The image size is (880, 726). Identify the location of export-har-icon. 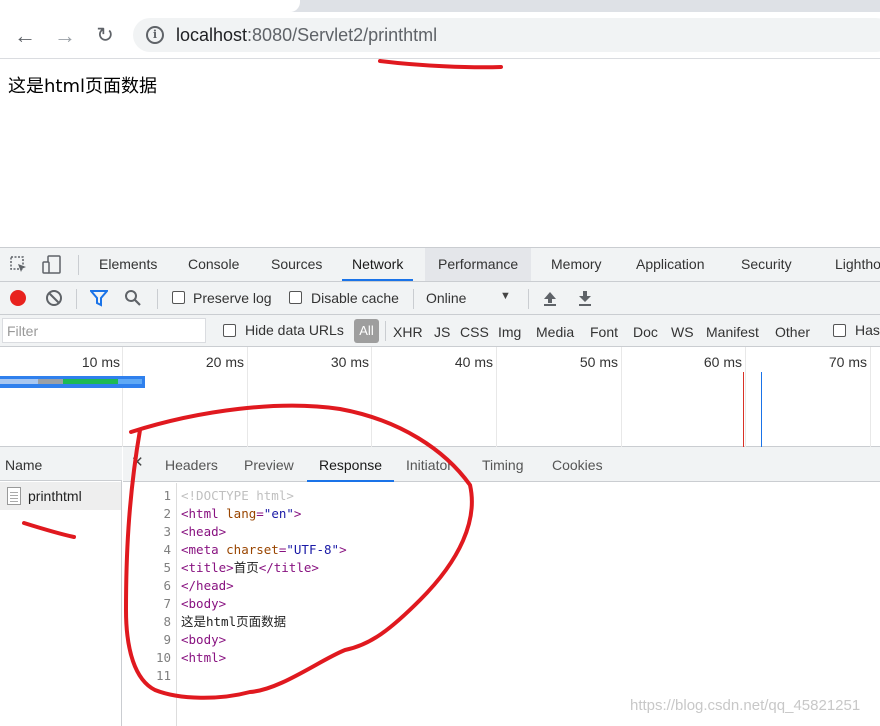
(585, 298).